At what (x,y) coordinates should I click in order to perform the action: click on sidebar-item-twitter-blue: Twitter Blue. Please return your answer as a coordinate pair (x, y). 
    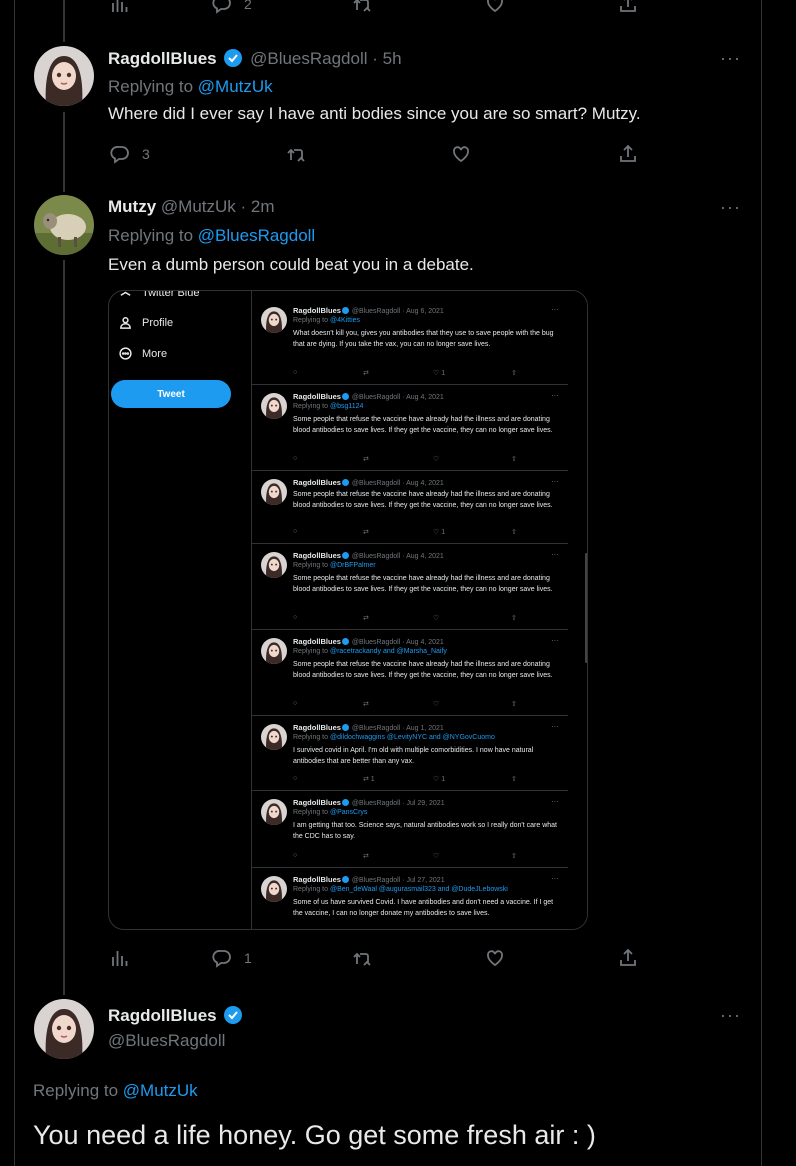
    Looking at the image, I should click on (159, 294).